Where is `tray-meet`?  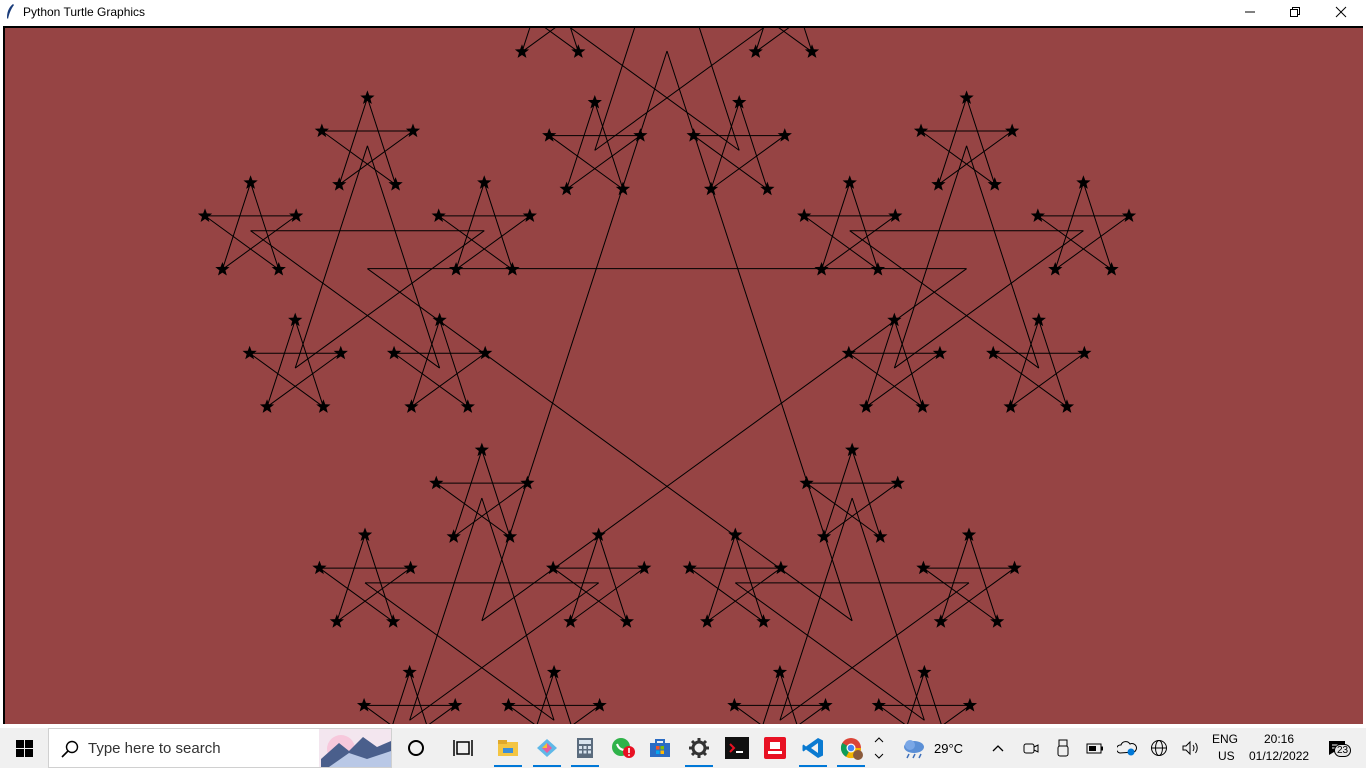
tray-meet is located at coordinates (1031, 748).